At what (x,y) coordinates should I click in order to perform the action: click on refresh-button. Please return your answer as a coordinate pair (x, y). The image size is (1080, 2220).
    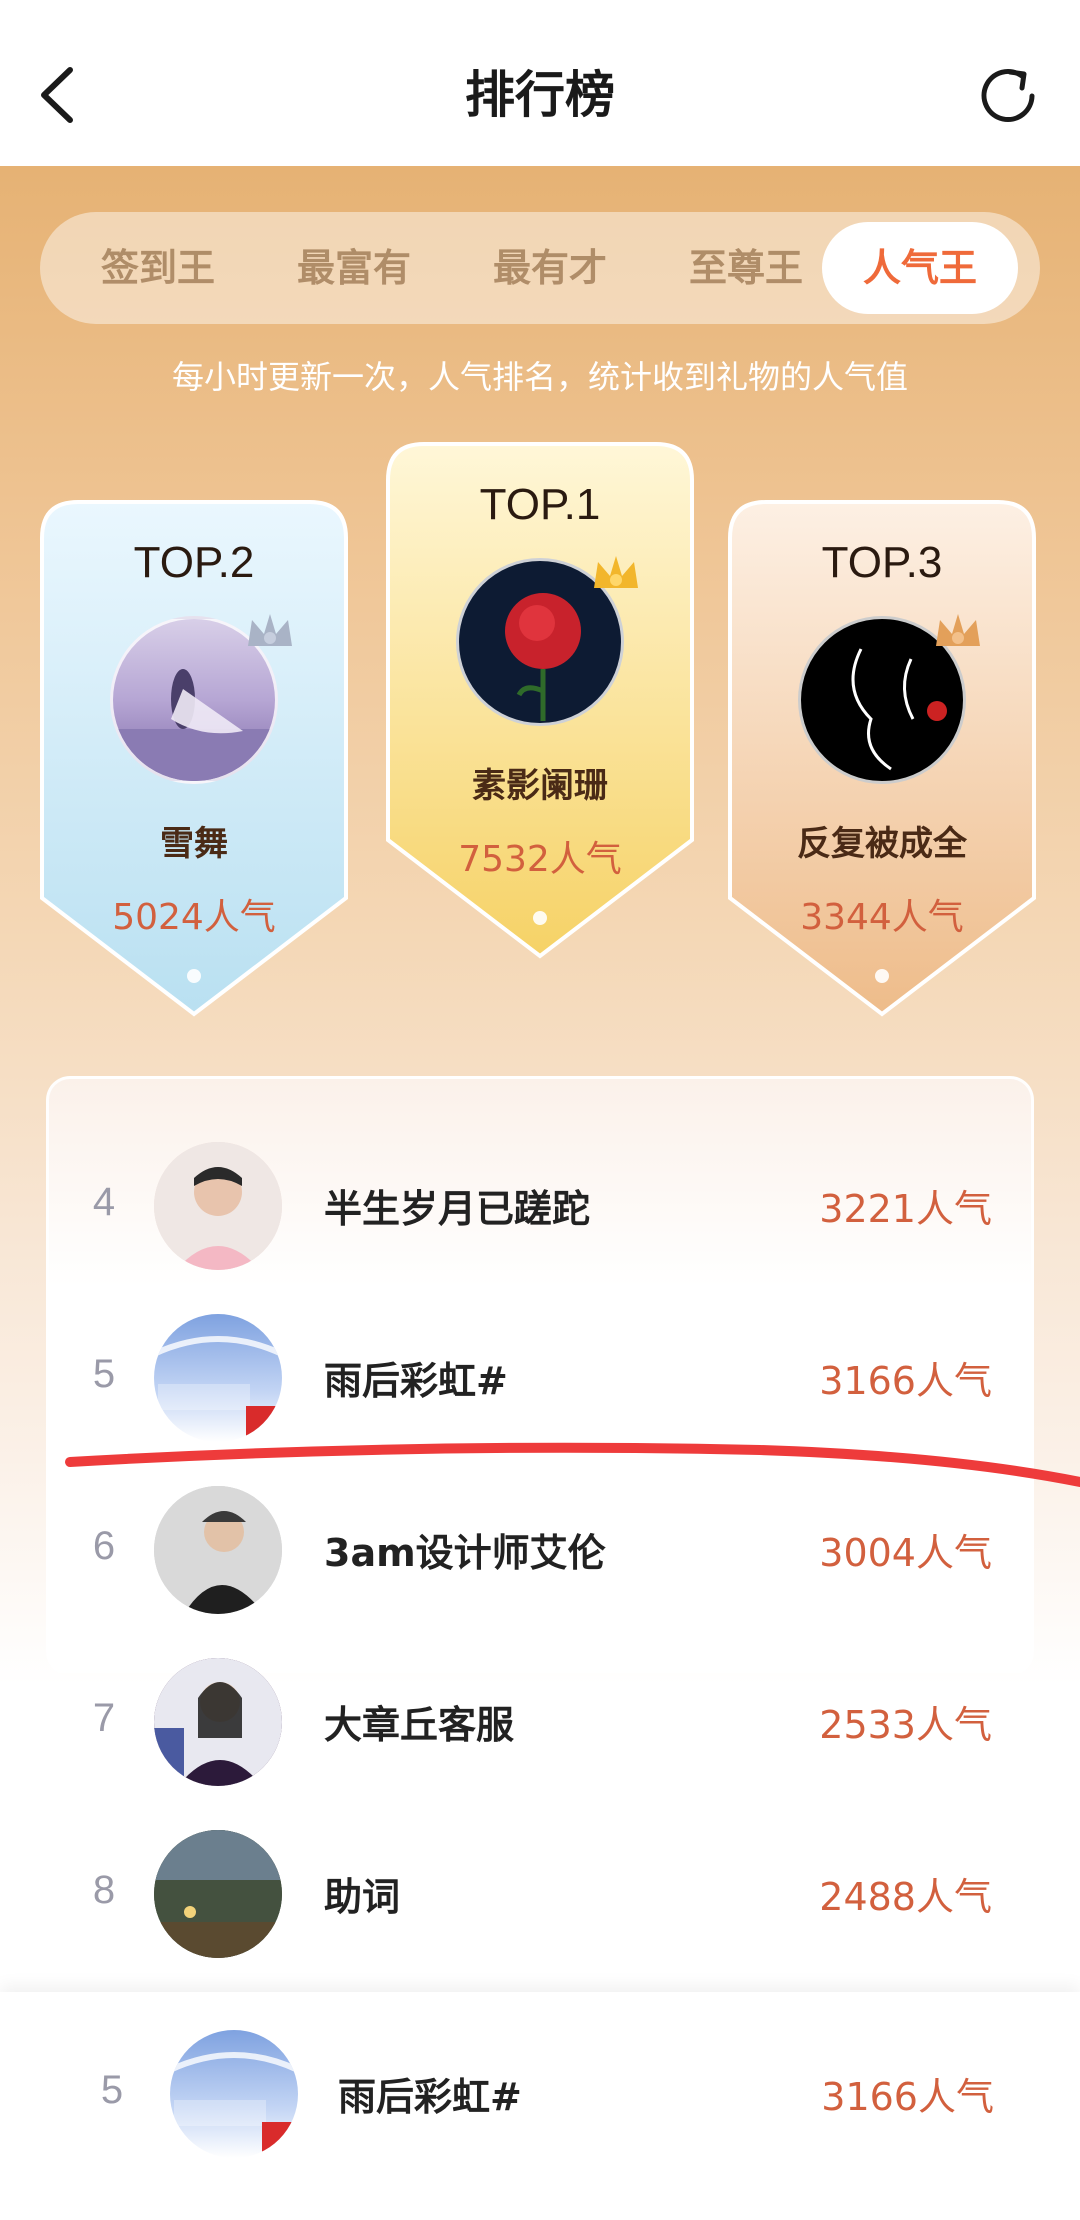
    Looking at the image, I should click on (1008, 96).